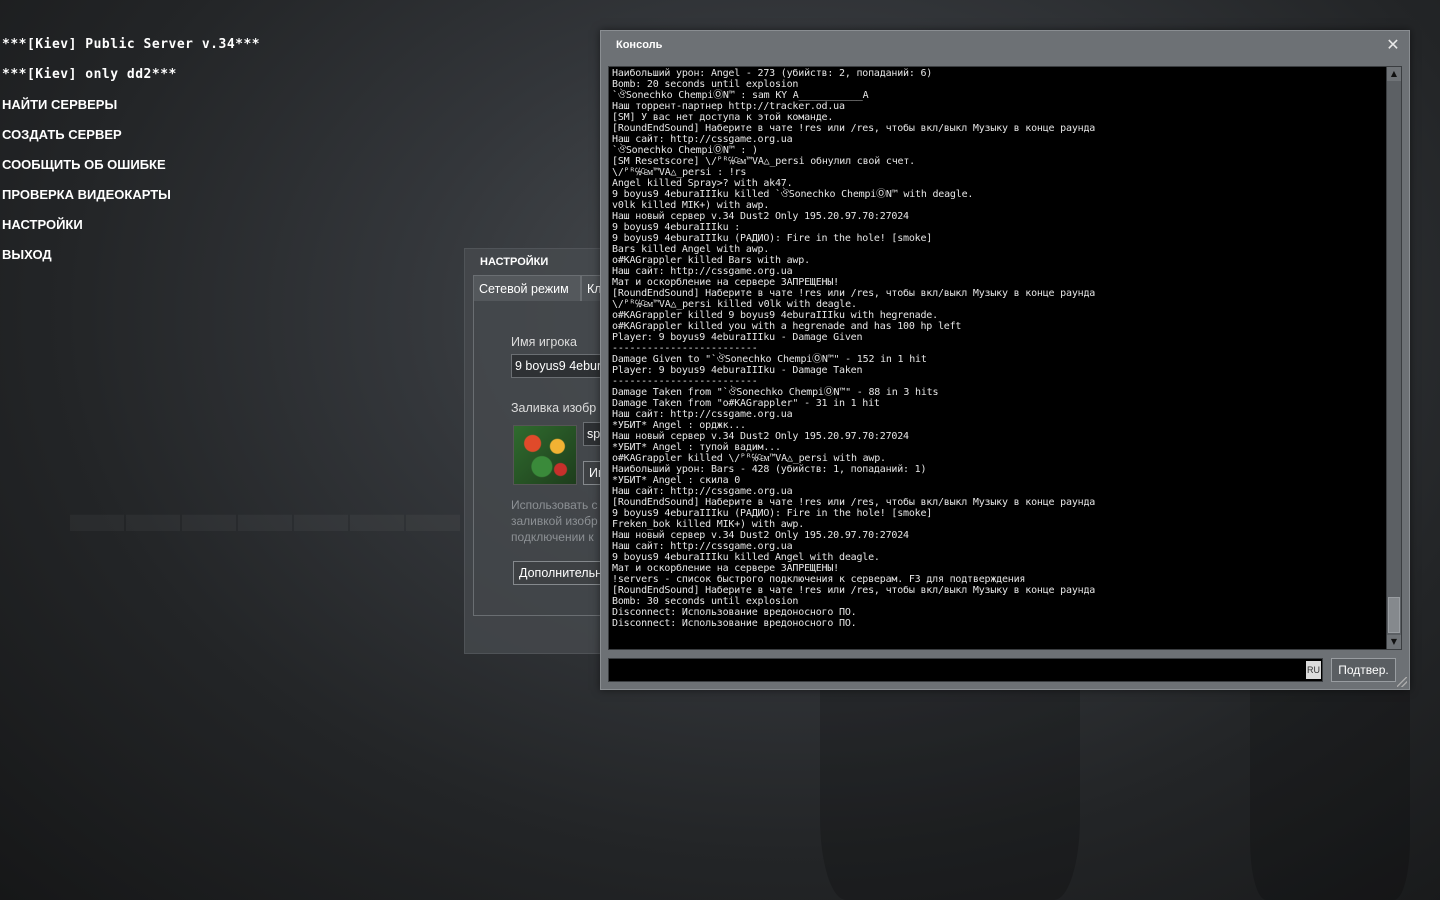  I want to click on console-line: Bomb: 20 seconds until explosion, so click(705, 84).